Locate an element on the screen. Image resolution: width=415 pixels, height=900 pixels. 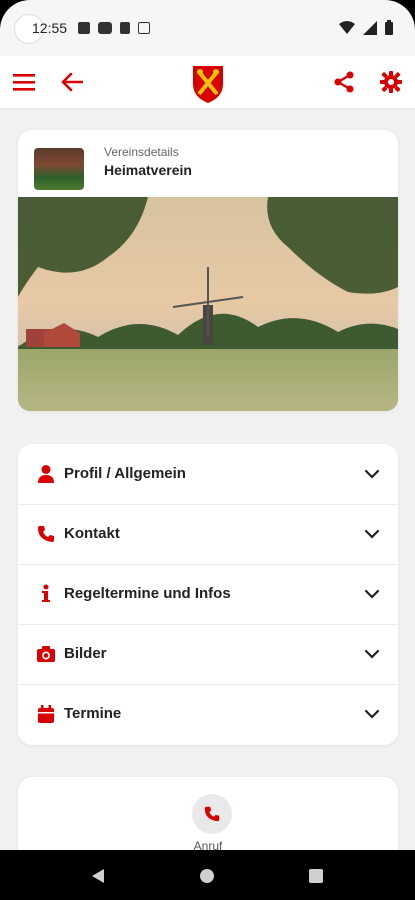
share-button is located at coordinates (344, 82).